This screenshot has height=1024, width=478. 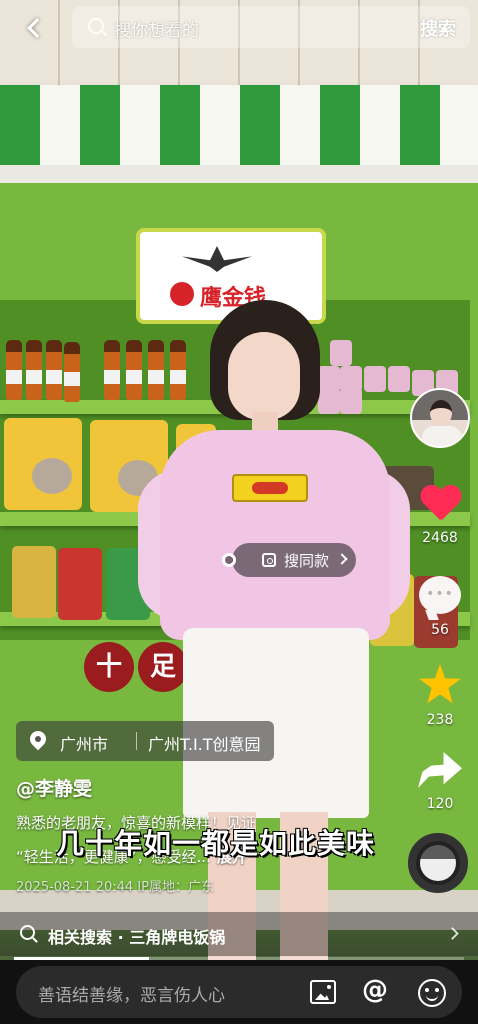 What do you see at coordinates (239, 934) in the screenshot?
I see `related-search-bar: 相关搜索 · 三角牌电饭锅` at bounding box center [239, 934].